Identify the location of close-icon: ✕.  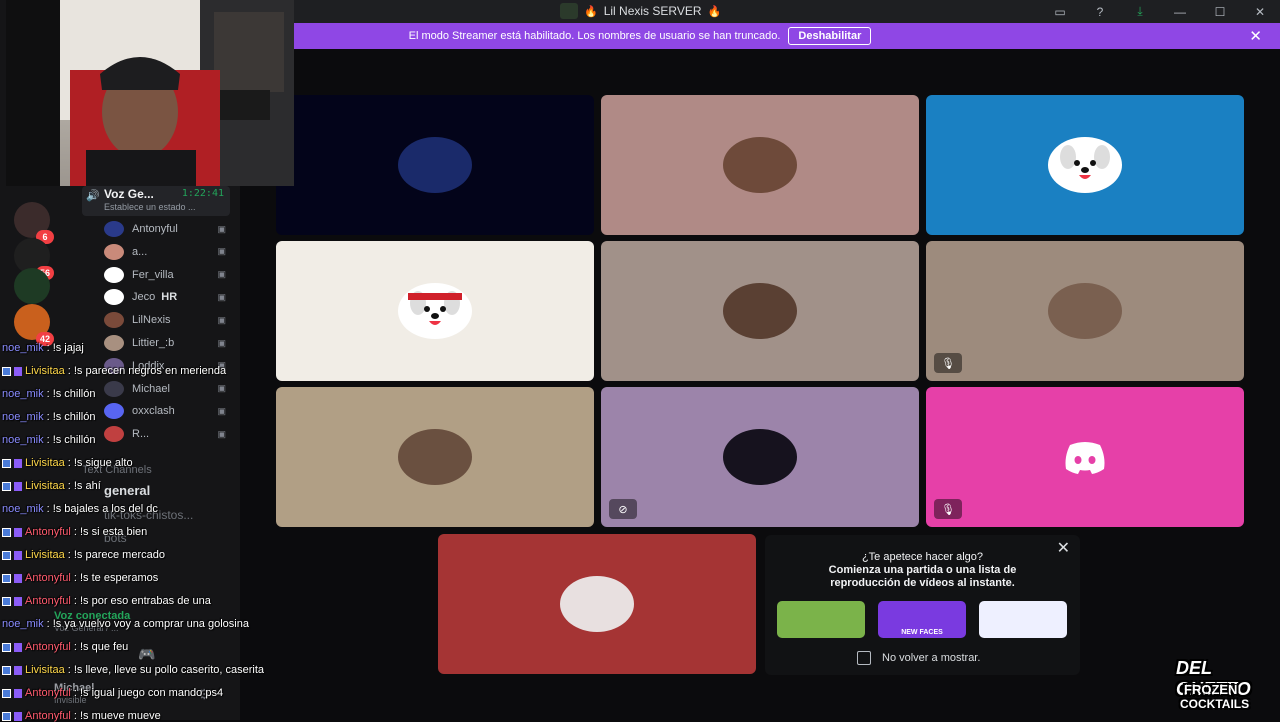
(1255, 36).